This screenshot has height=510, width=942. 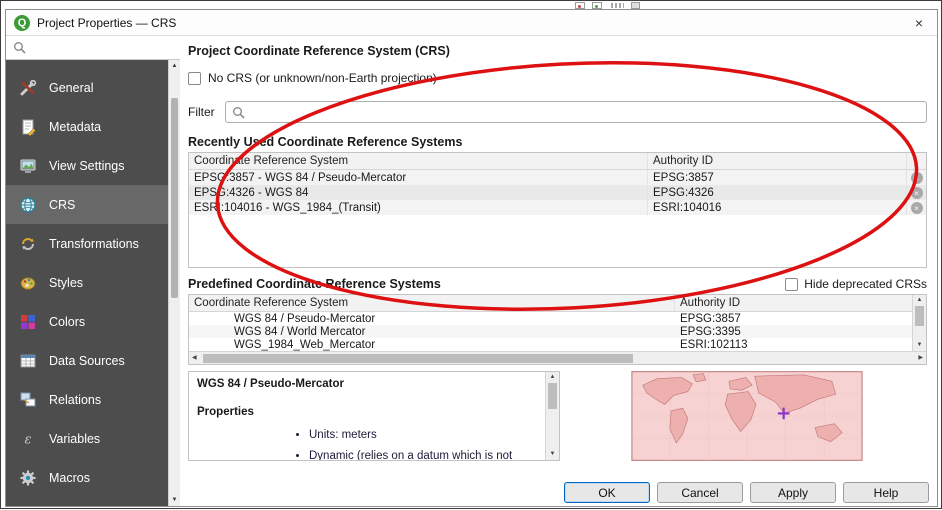 I want to click on dialog-button-row: OK Cancel Apply Help, so click(x=746, y=492).